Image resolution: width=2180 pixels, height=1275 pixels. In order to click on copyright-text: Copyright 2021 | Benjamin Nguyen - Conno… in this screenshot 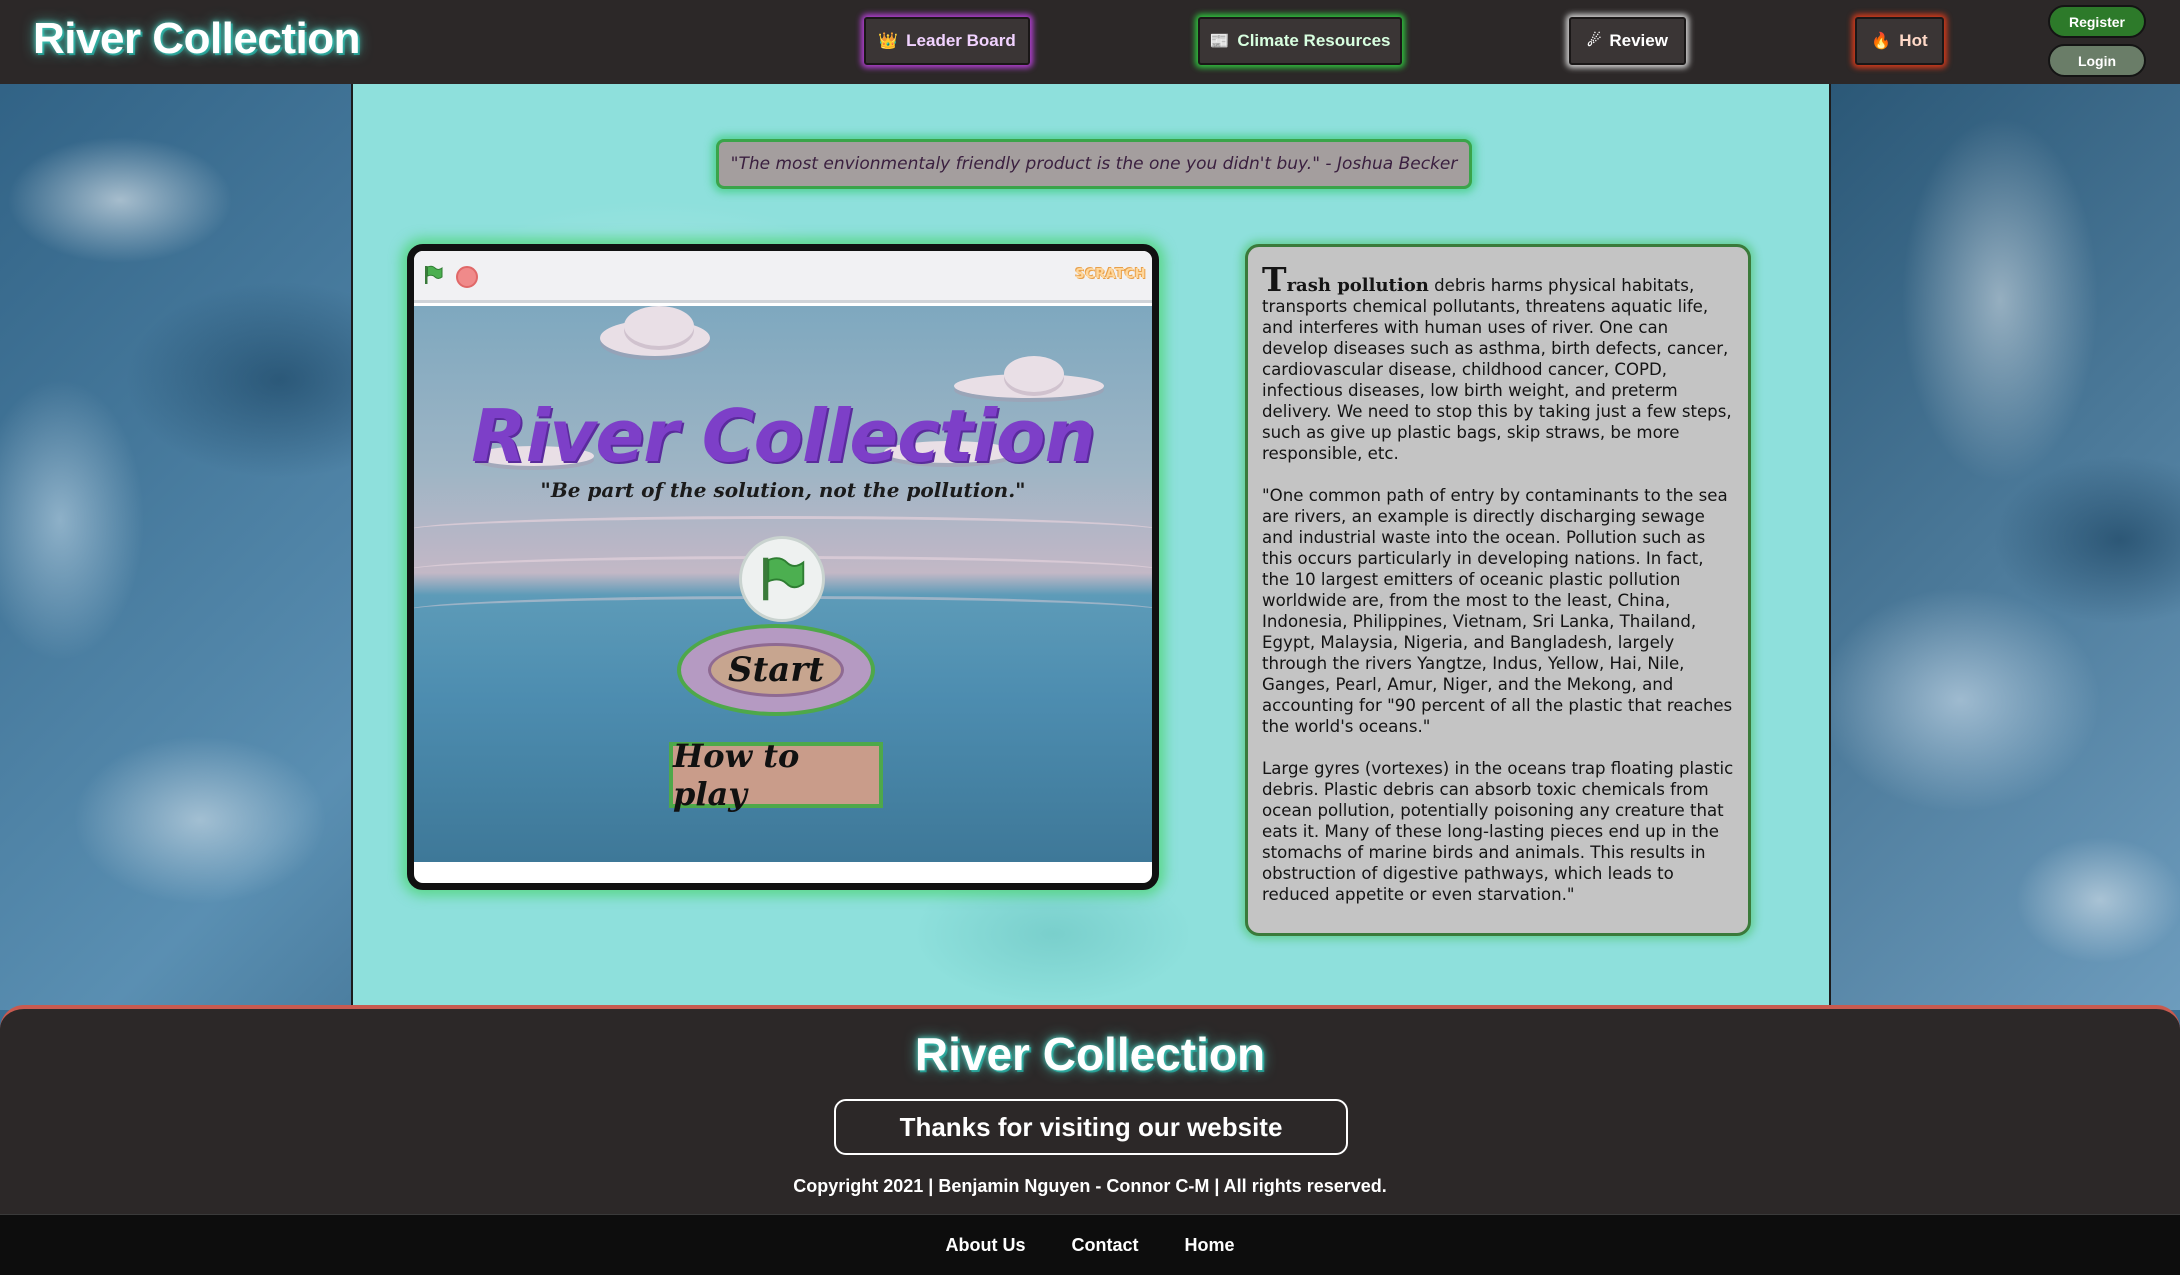, I will do `click(1090, 1186)`.